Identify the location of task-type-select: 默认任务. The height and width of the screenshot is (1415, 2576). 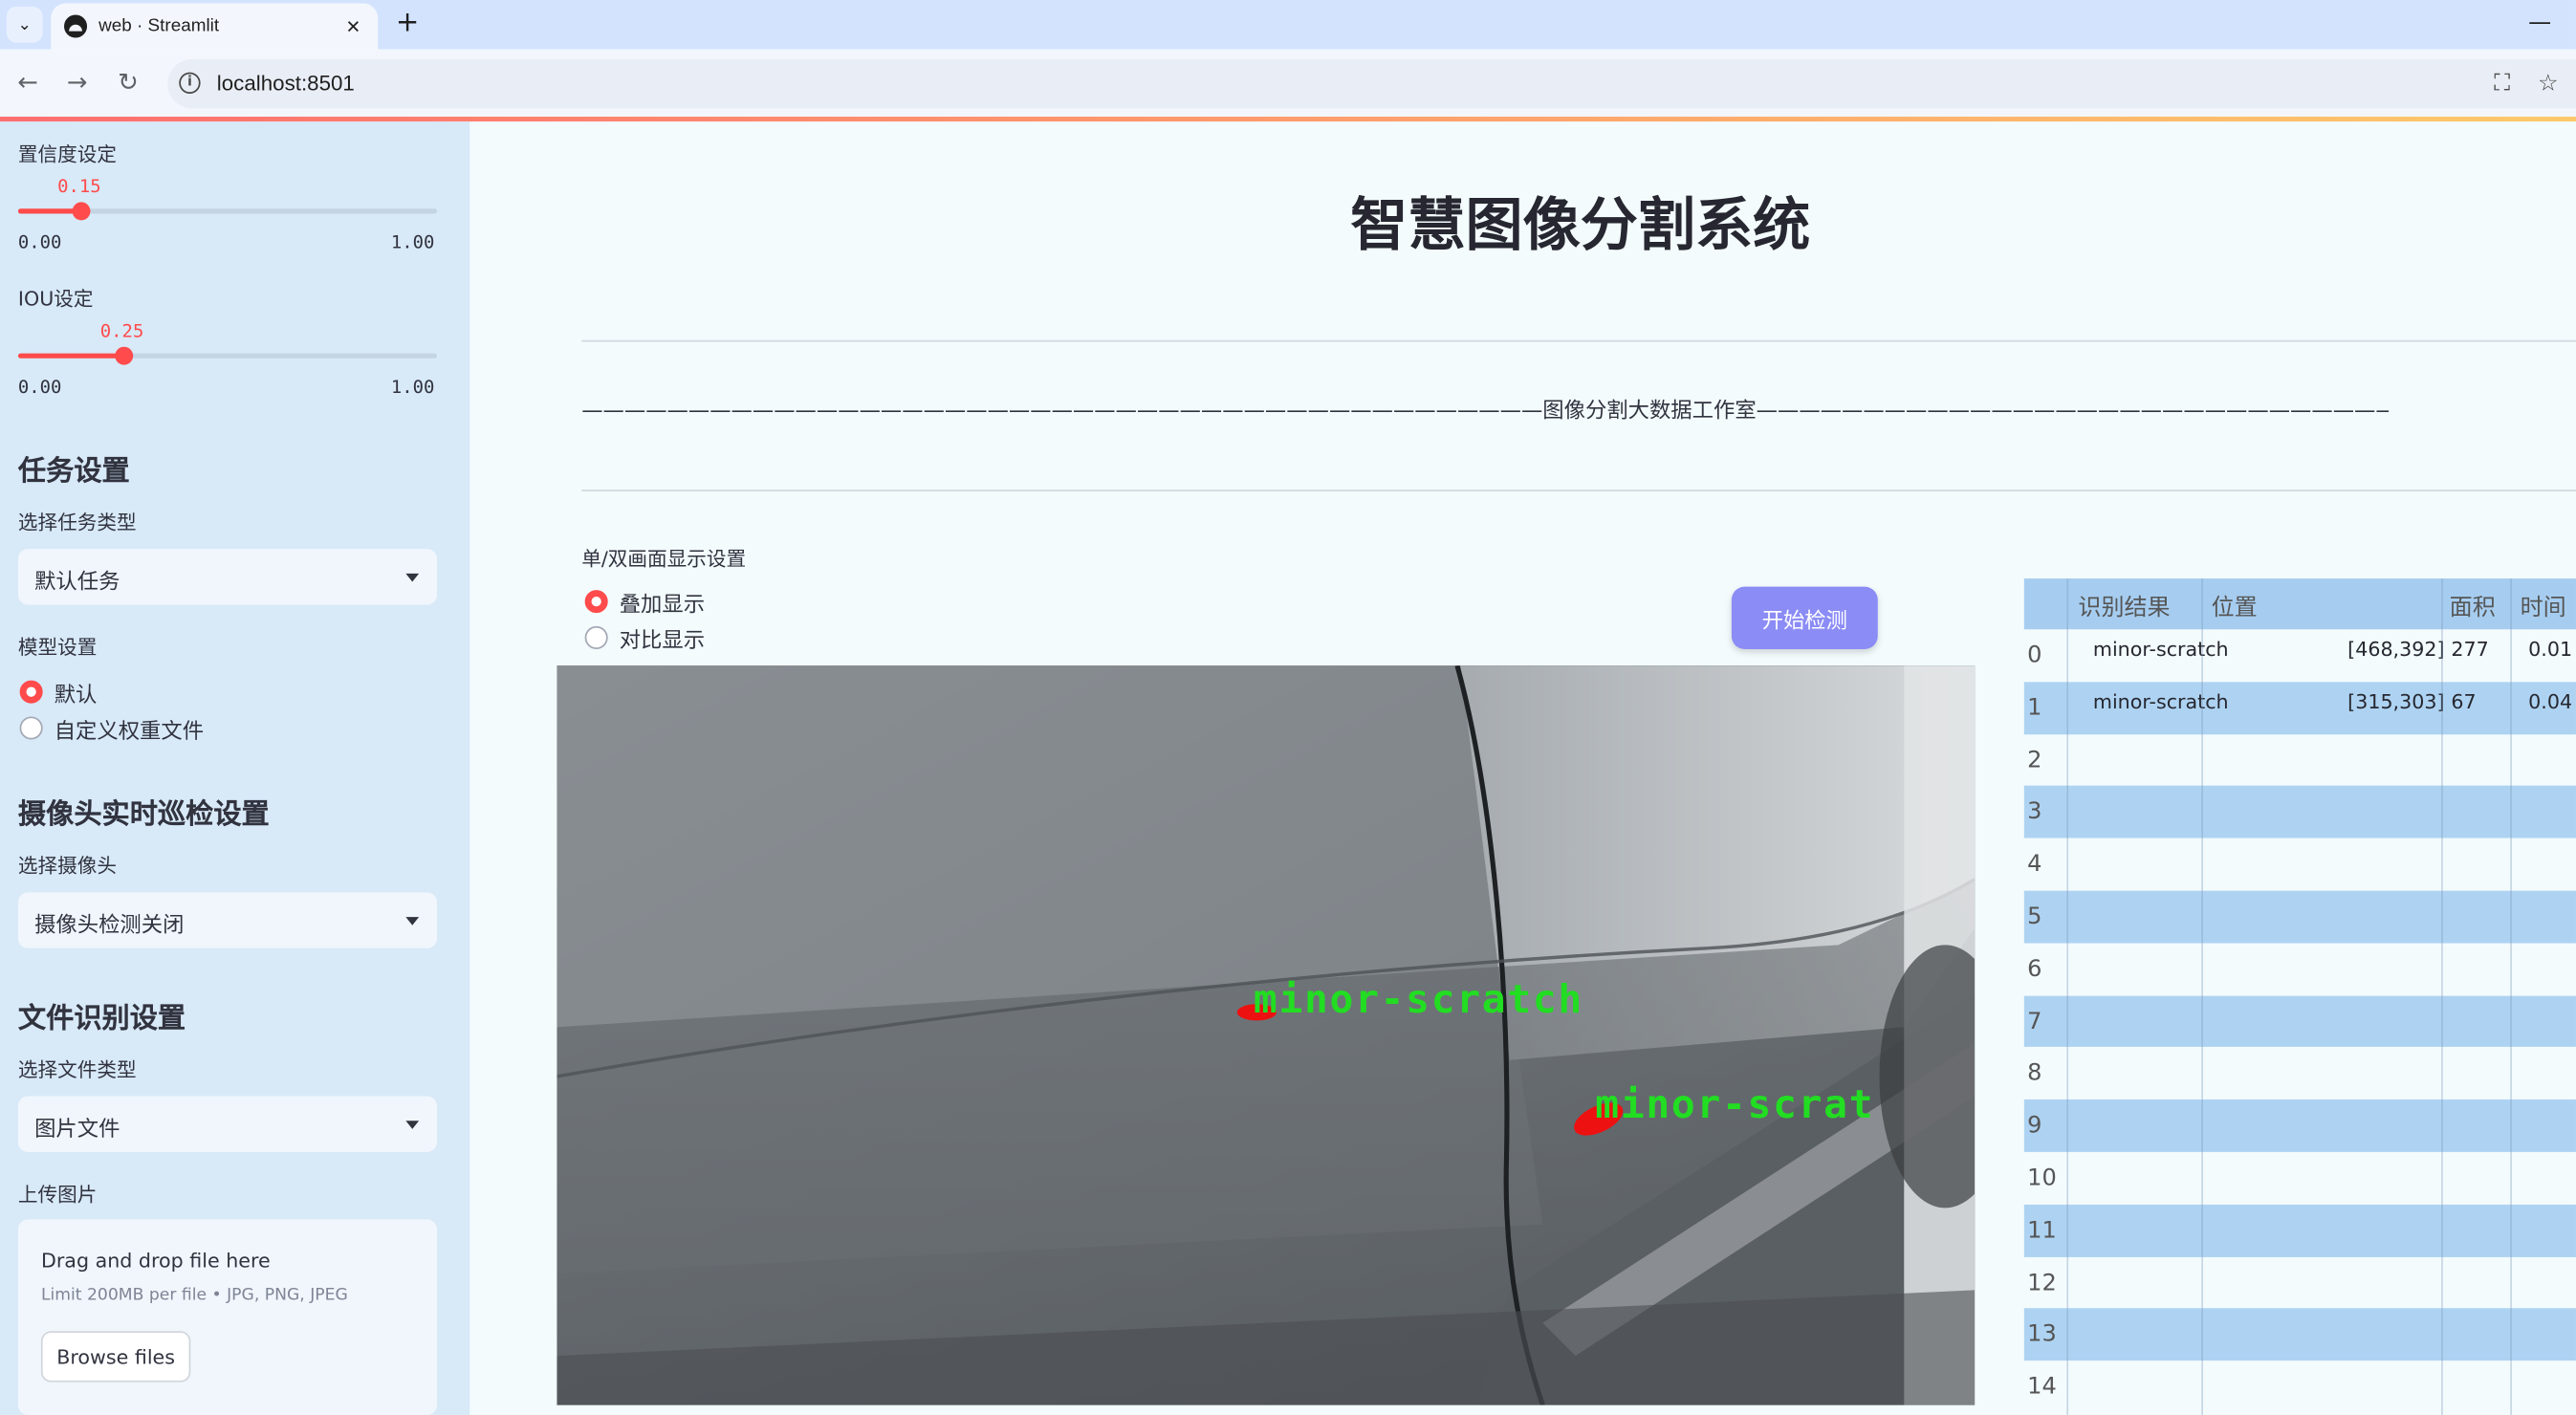
(227, 577).